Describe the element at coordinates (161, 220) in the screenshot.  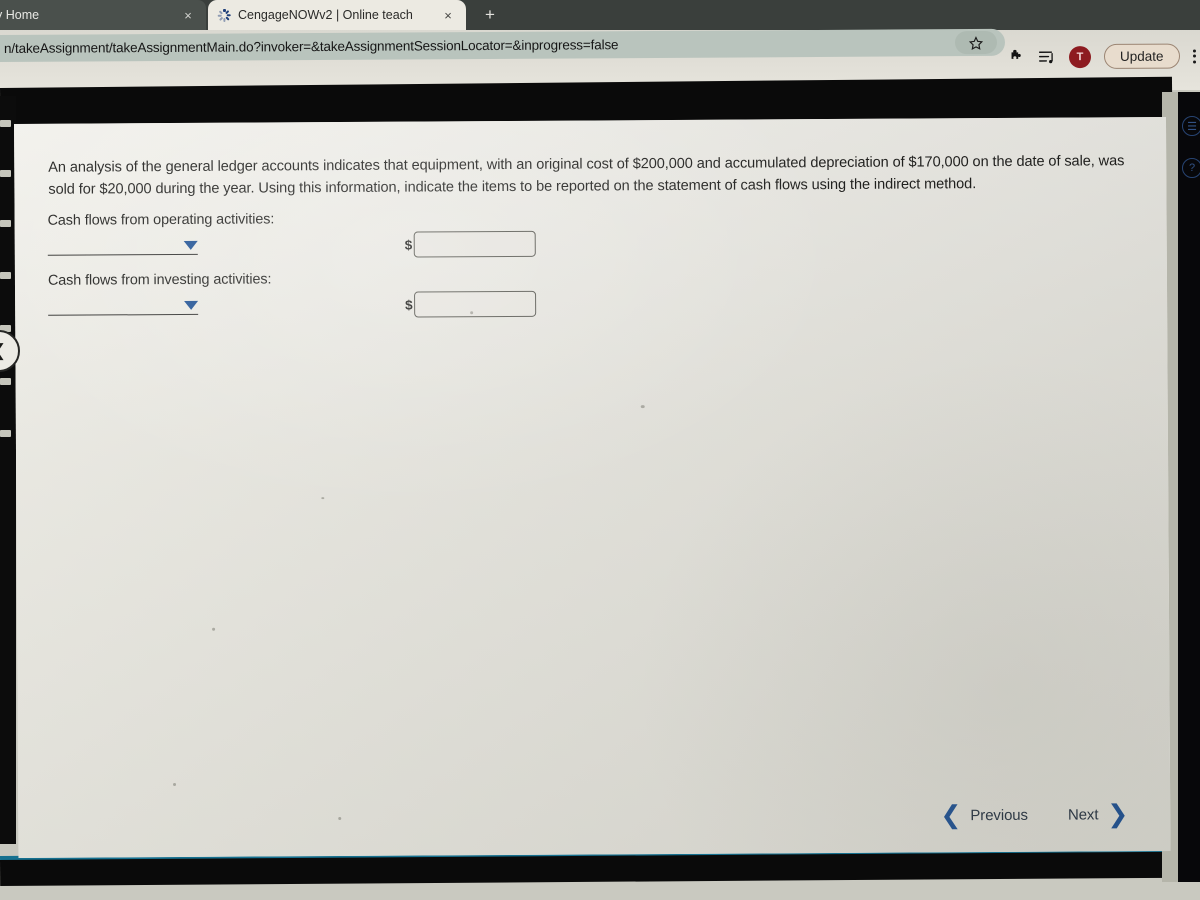
I see `operating-activities-label: Cash flows from operating activities:` at that location.